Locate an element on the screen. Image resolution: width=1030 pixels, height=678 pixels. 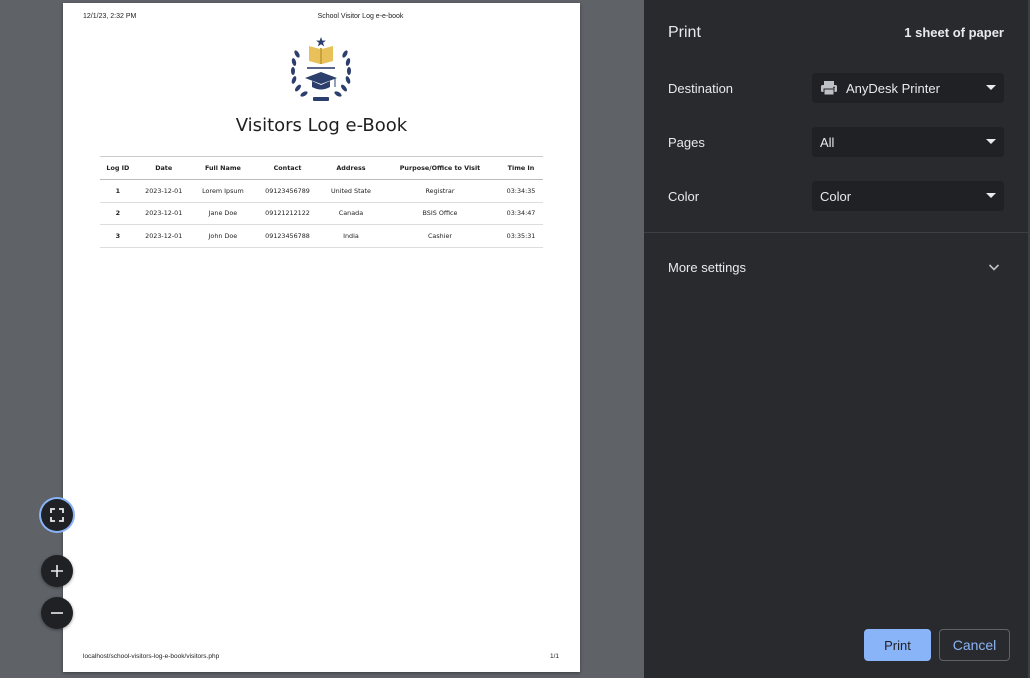
cell-purpose: Cashier is located at coordinates (440, 236).